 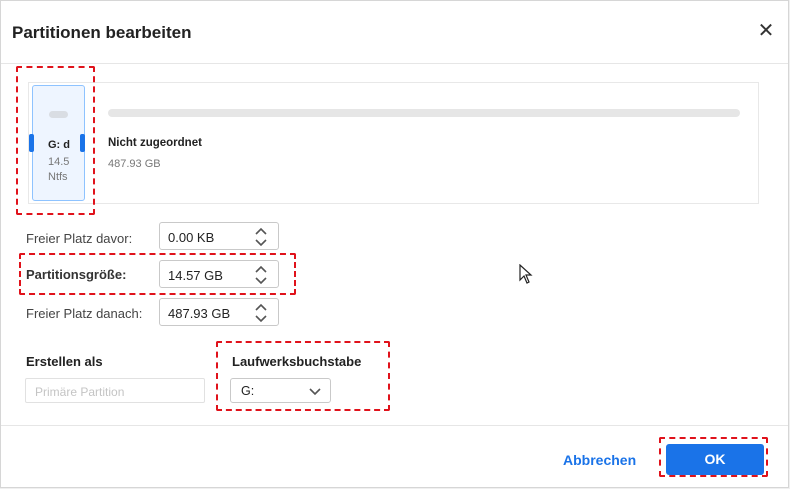 I want to click on partition-size-value: 14.57 GB, so click(x=195, y=275).